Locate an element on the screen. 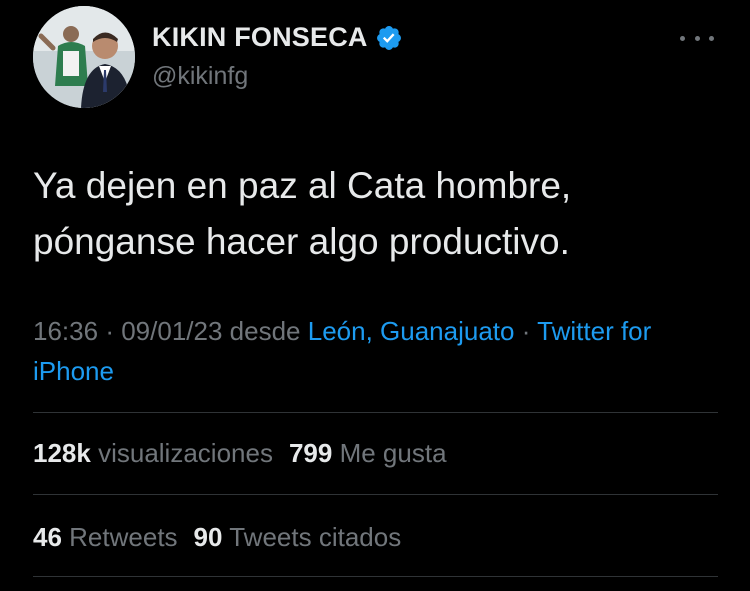 This screenshot has height=591, width=750. tweet-text-line: pónganse hacer algo productivo. is located at coordinates (301, 241).